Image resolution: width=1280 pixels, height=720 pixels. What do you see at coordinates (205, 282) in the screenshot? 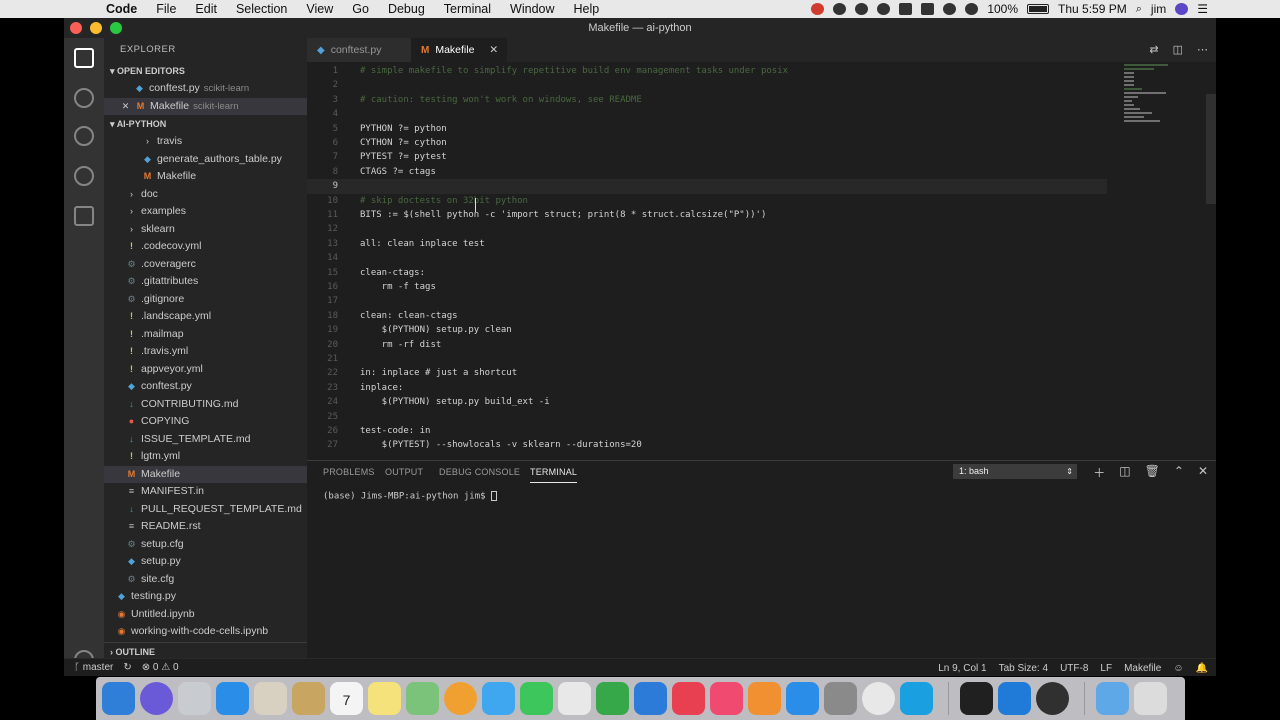
I see `file-item: ⚙ .gitattributes` at bounding box center [205, 282].